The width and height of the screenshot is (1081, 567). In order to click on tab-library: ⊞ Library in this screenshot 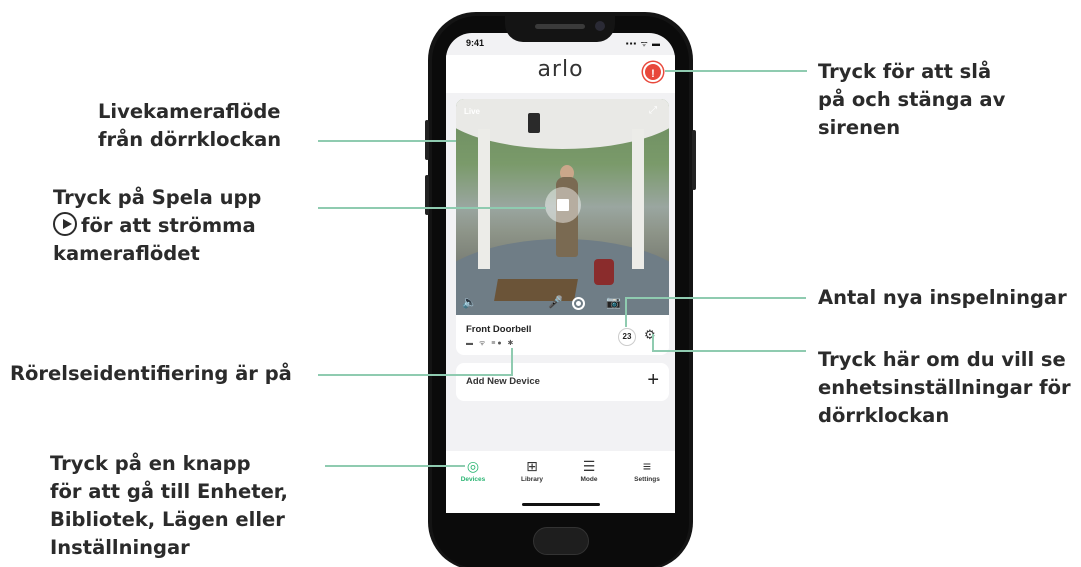, I will do `click(532, 470)`.